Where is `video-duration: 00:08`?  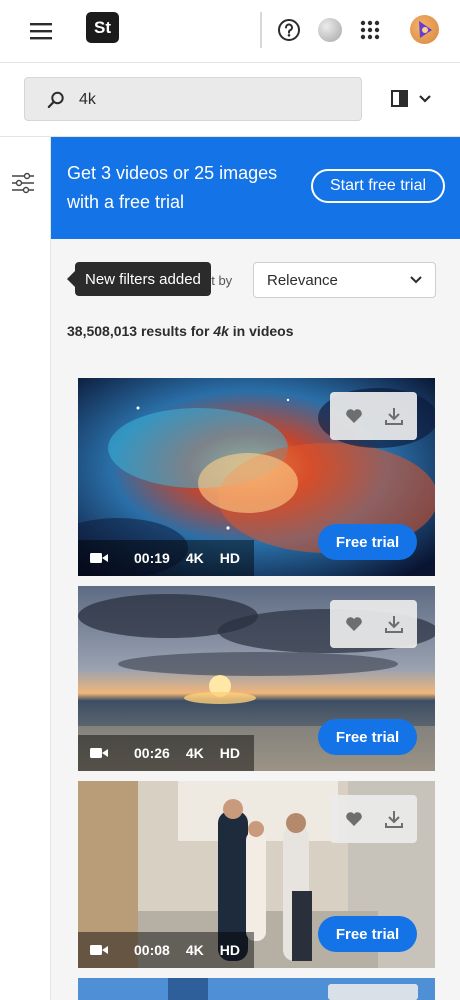
video-duration: 00:08 is located at coordinates (152, 950).